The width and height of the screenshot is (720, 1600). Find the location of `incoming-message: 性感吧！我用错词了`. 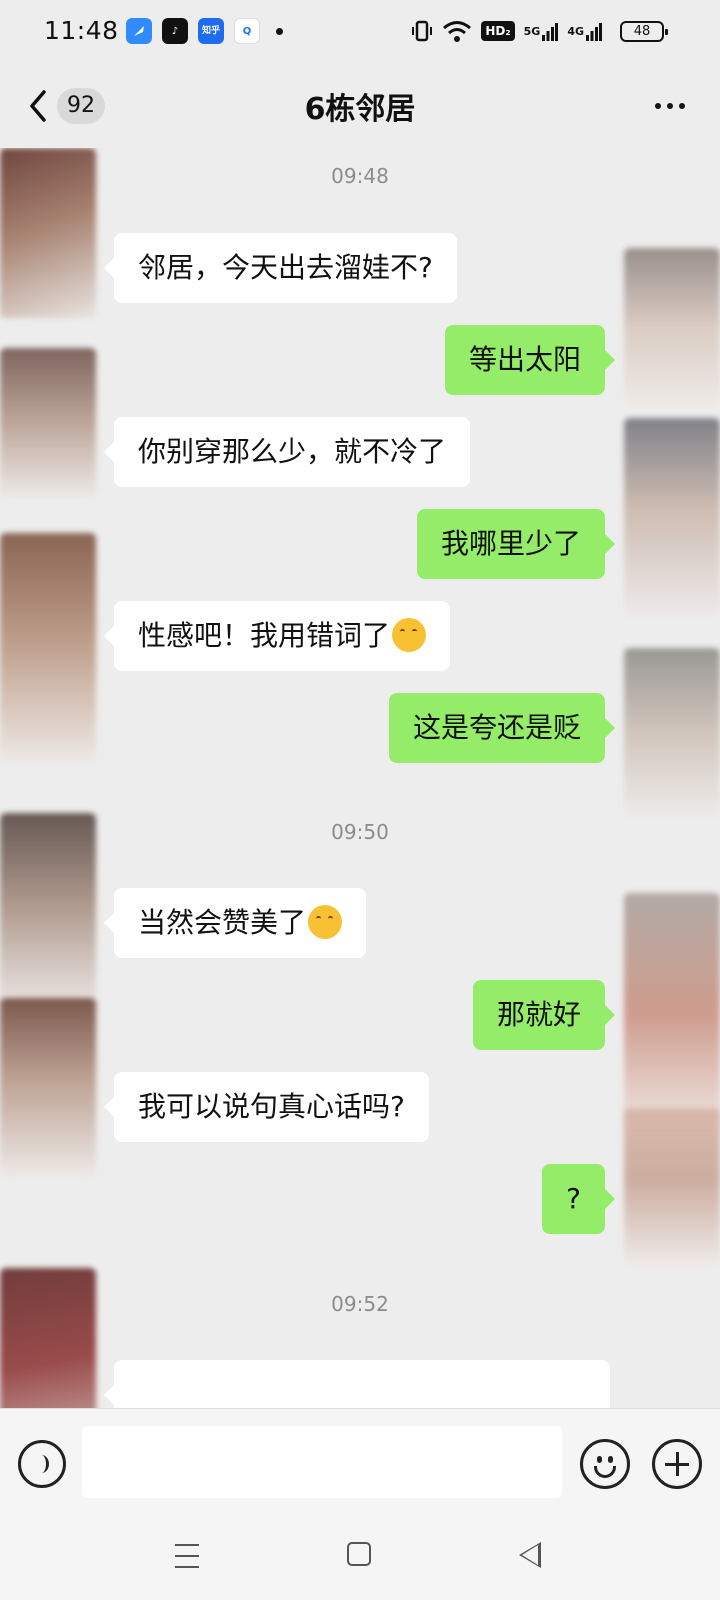

incoming-message: 性感吧！我用错词了 is located at coordinates (277, 636).